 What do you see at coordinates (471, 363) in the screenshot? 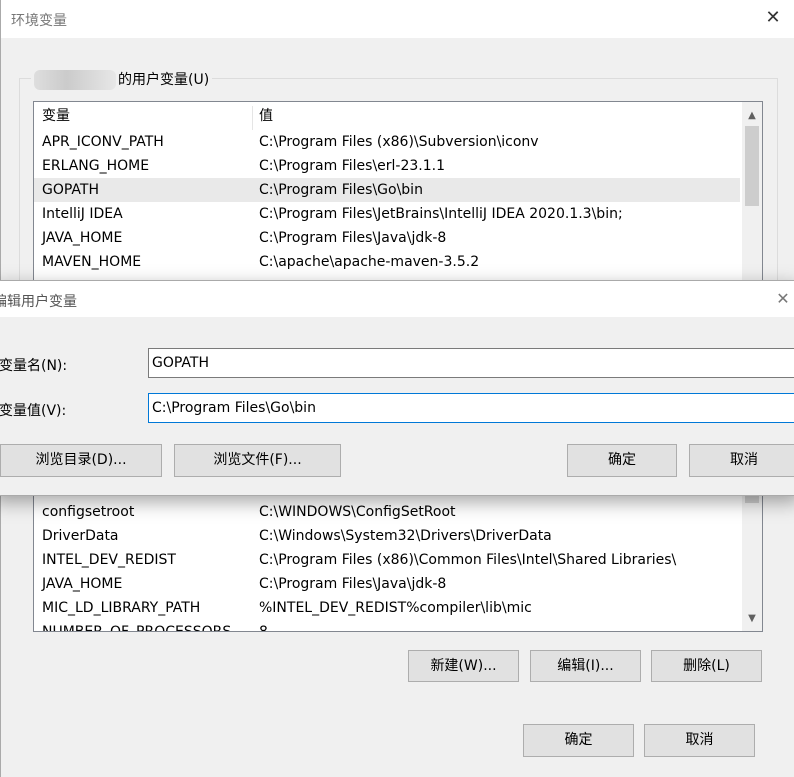
I see `variable-name-input: GOPATH` at bounding box center [471, 363].